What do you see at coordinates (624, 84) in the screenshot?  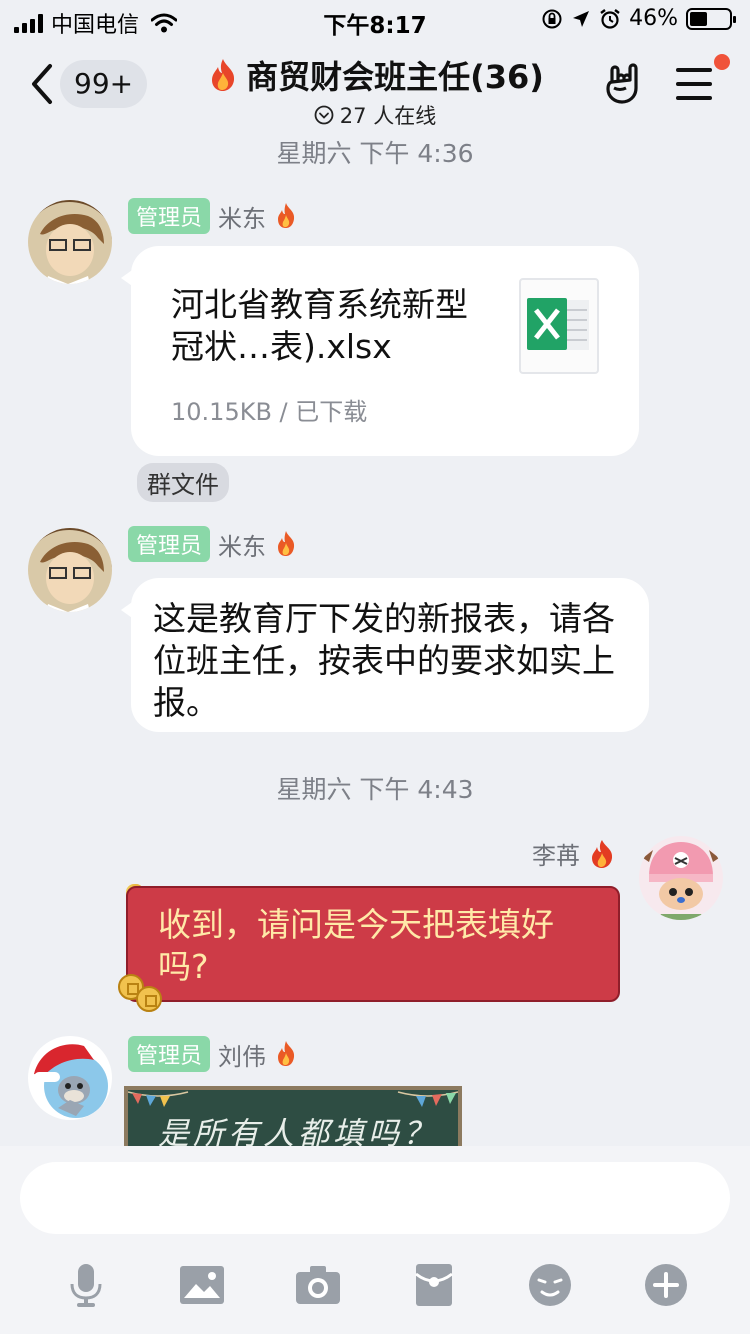 I see `rock-hand-icon` at bounding box center [624, 84].